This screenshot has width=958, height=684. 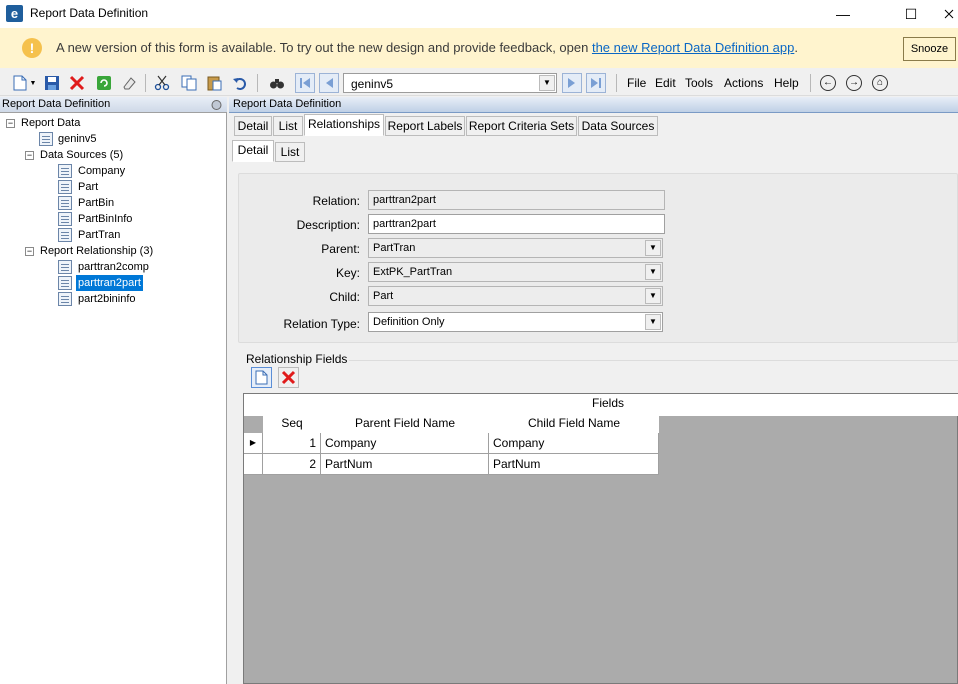 What do you see at coordinates (107, 299) in the screenshot?
I see `tree-item-part2bininfo: part2bininfo` at bounding box center [107, 299].